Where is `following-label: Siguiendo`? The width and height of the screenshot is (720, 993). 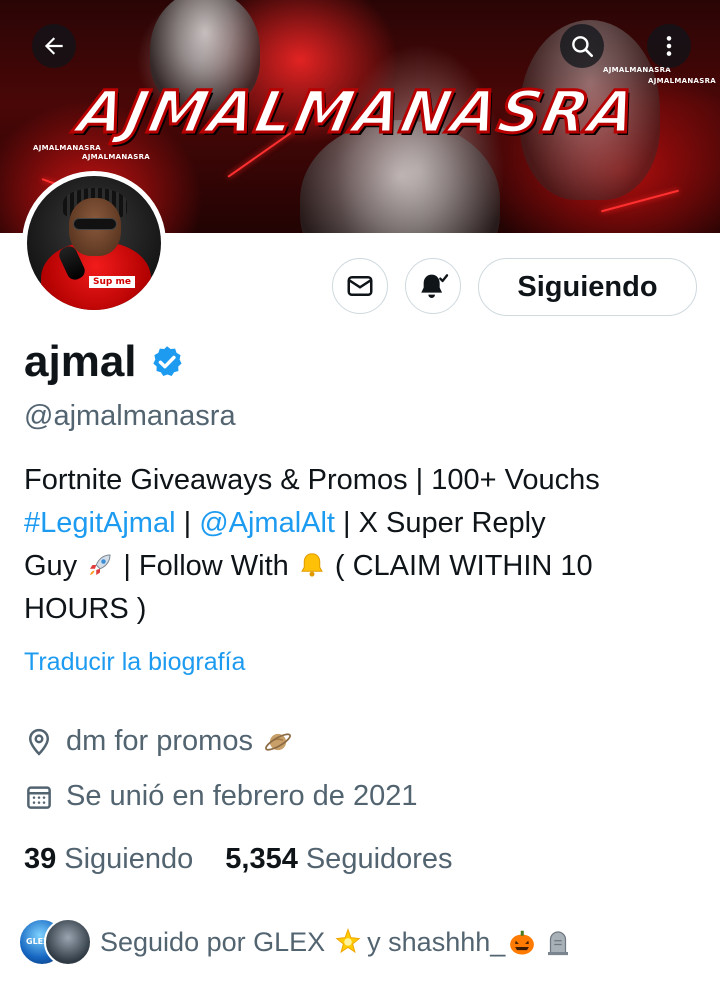 following-label: Siguiendo is located at coordinates (129, 859).